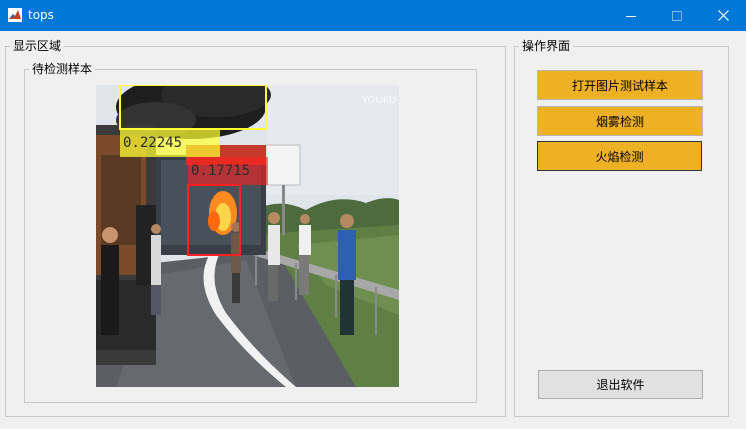 The height and width of the screenshot is (429, 746). I want to click on open-test-image-button: 打开图片测试样本, so click(620, 85).